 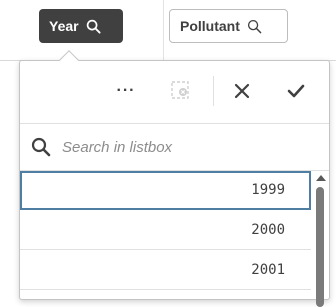 I want to click on pollutant-filter-button: Pollutant, so click(x=228, y=26).